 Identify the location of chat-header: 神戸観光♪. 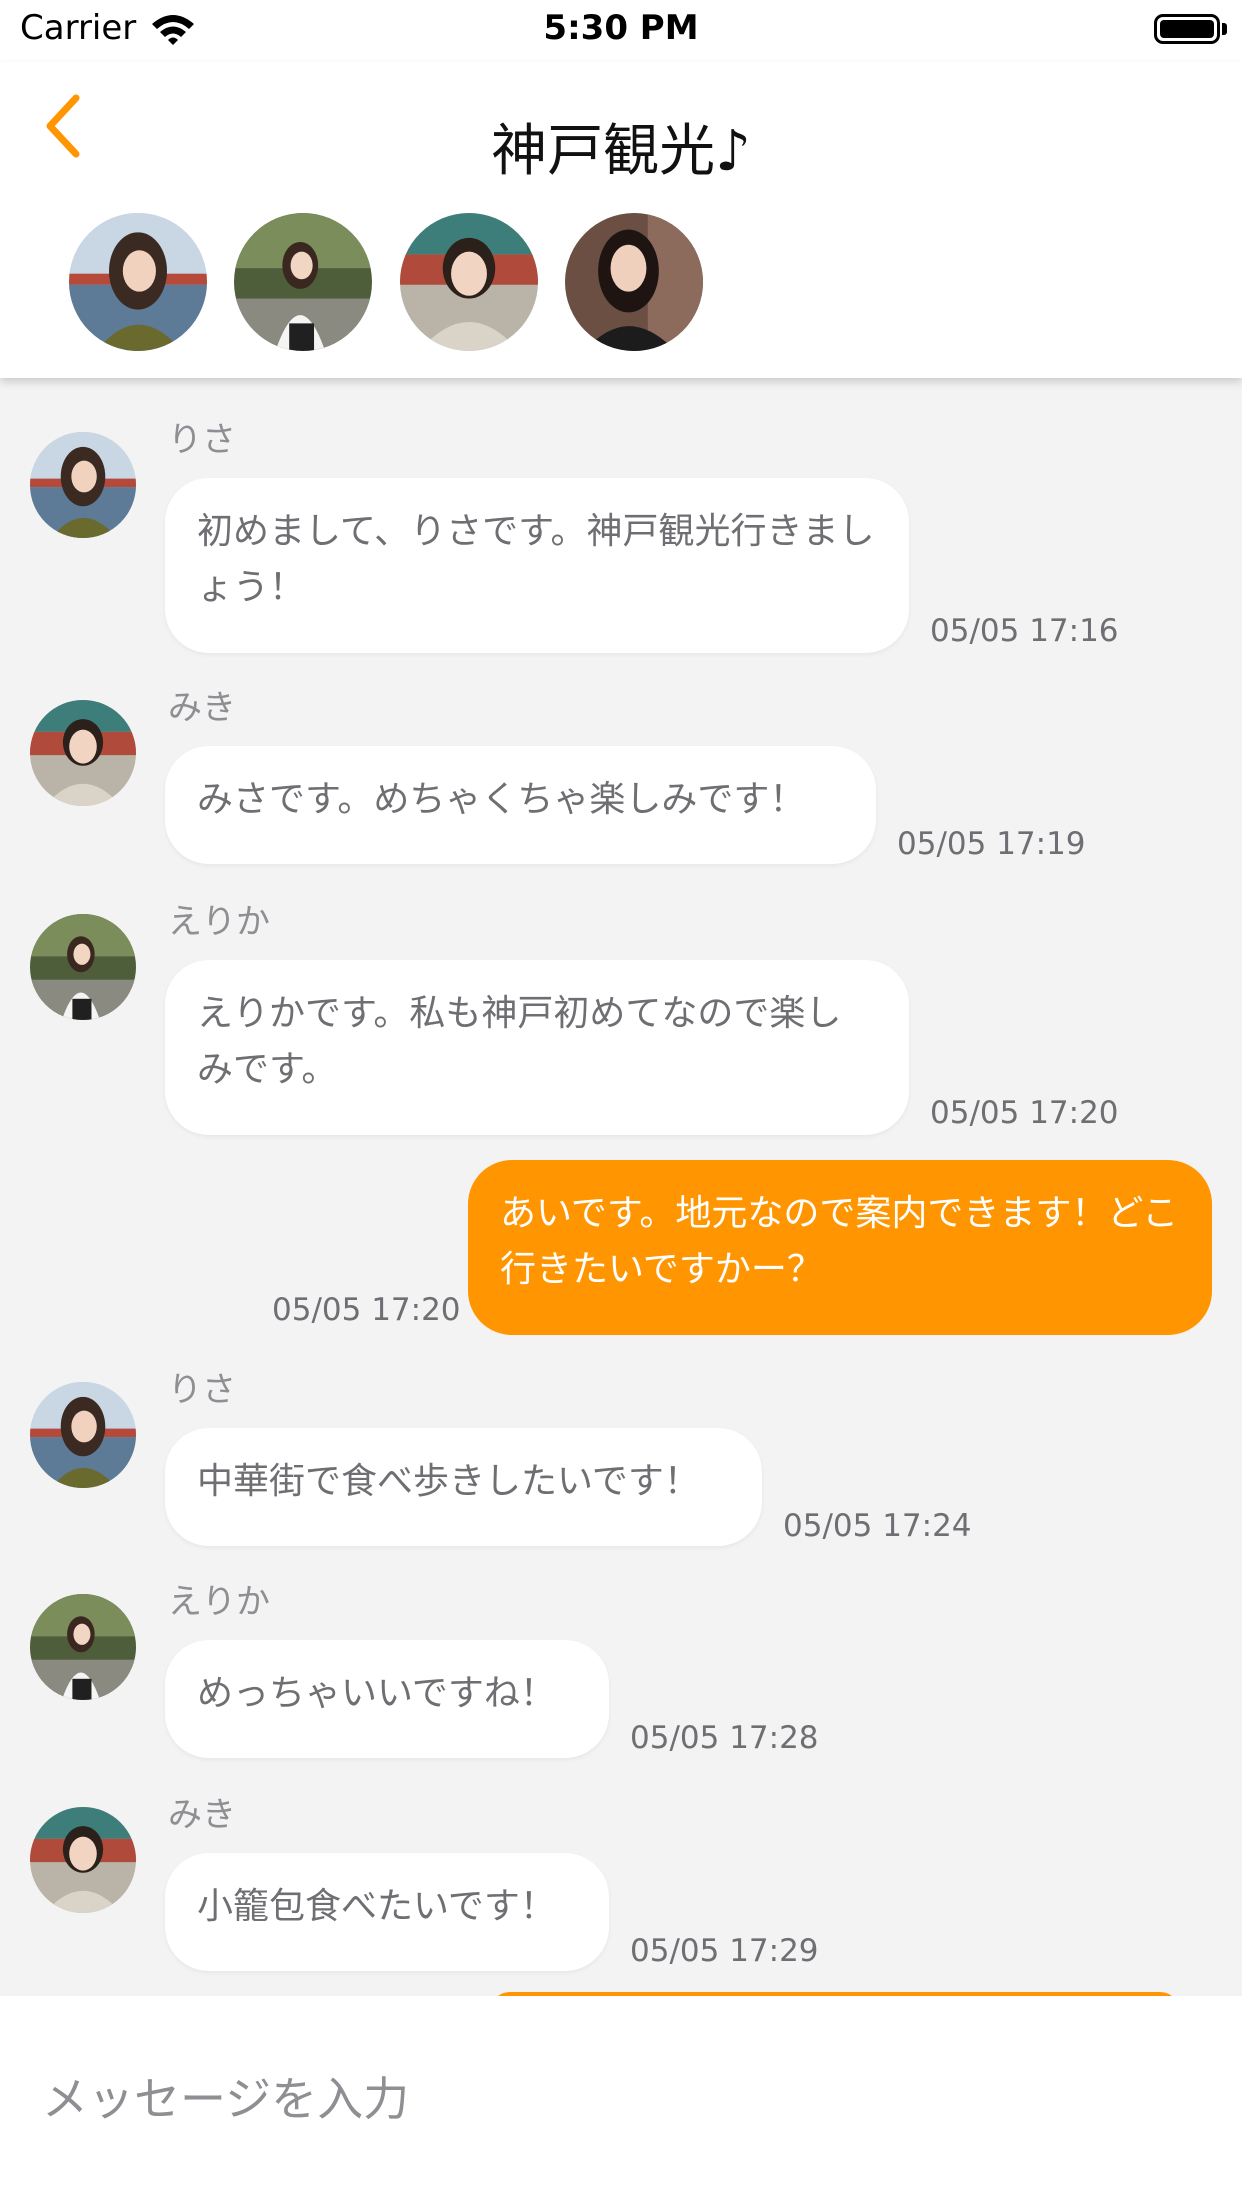
(621, 220).